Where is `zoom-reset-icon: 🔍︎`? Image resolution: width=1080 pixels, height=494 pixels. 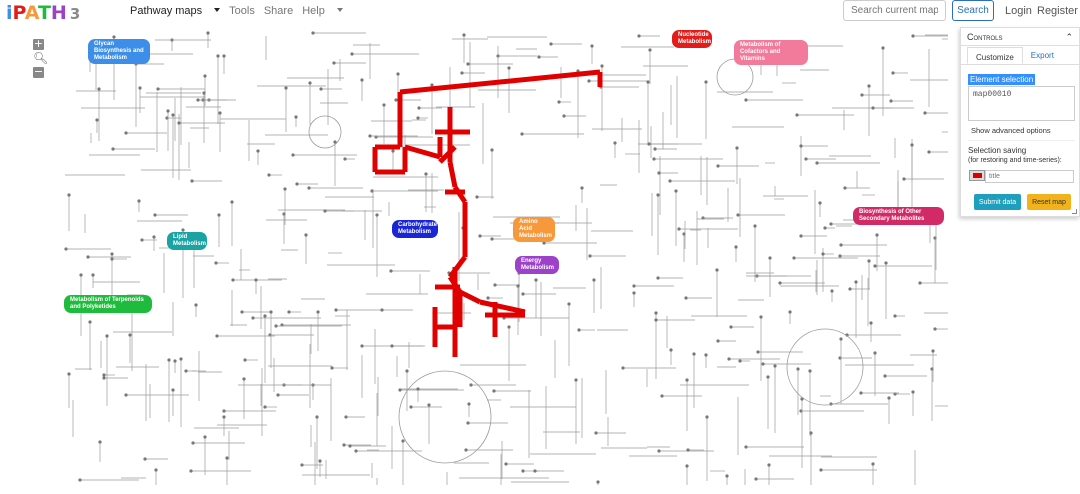
zoom-reset-icon: 🔍︎ is located at coordinates (40, 58).